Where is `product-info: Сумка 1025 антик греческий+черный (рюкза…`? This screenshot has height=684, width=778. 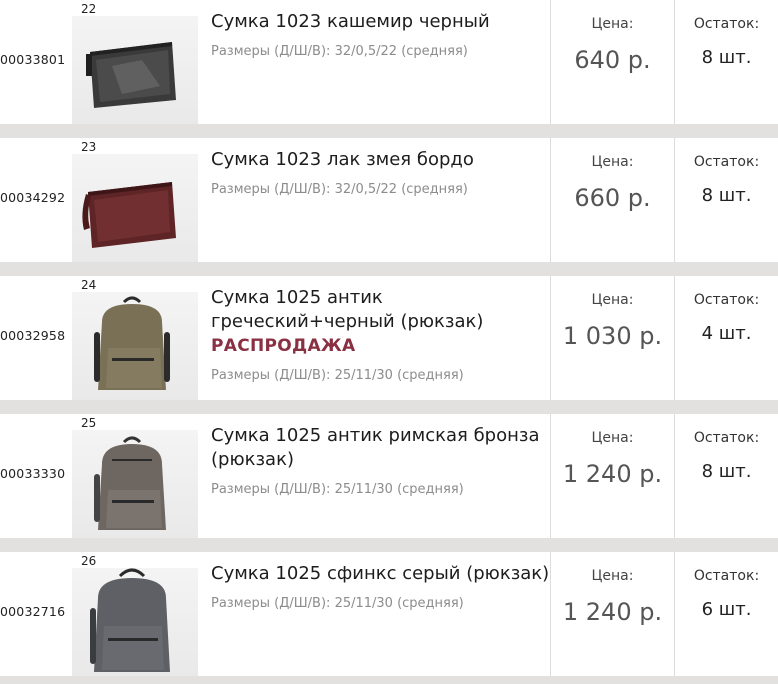
product-info: Сумка 1025 антик греческий+черный (рюкза… is located at coordinates (381, 334).